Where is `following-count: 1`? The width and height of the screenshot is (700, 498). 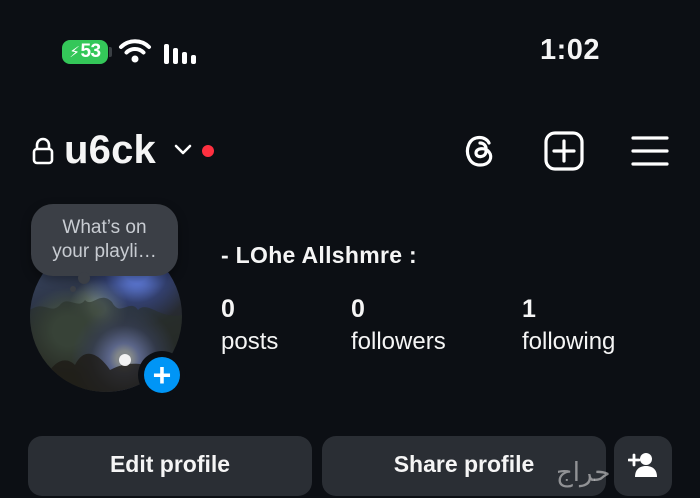
following-count: 1 is located at coordinates (529, 309).